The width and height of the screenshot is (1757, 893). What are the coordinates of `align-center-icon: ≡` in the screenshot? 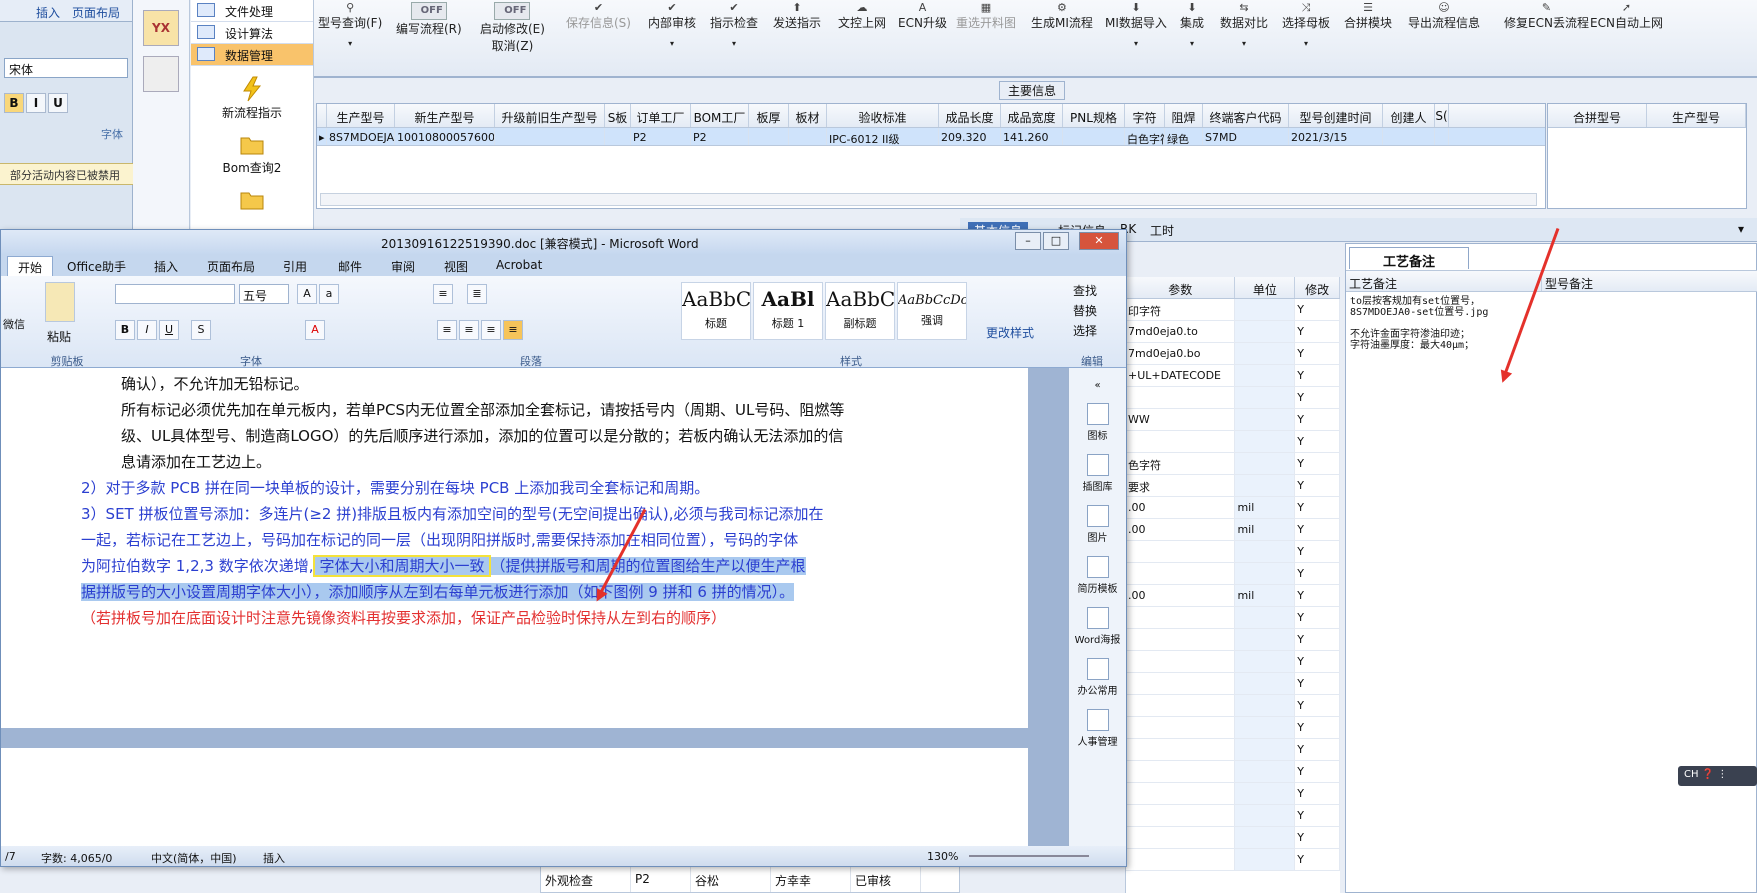 It's located at (469, 330).